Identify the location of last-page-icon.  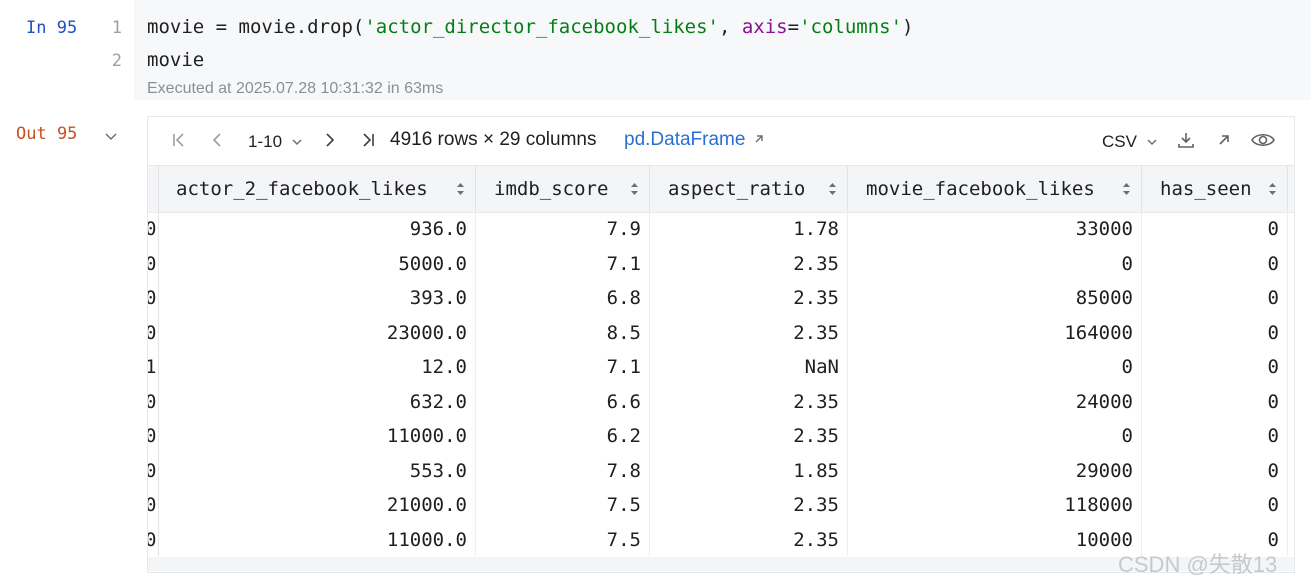
(368, 142).